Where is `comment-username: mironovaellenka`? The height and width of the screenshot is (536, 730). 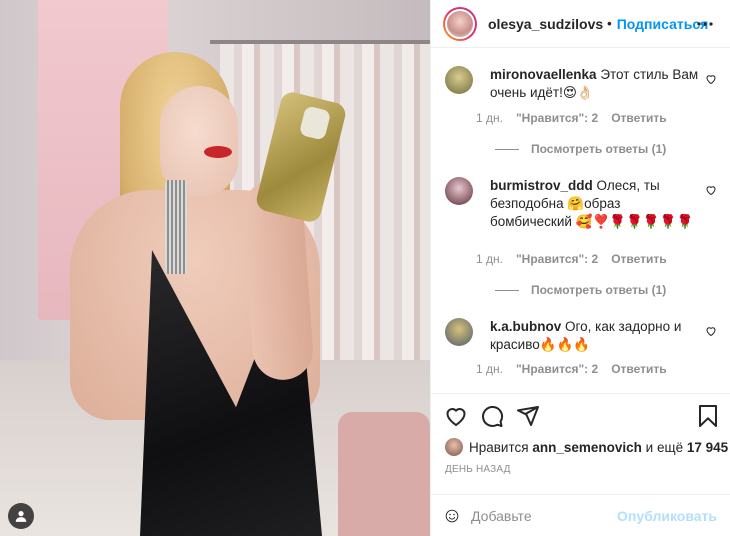 comment-username: mironovaellenka is located at coordinates (543, 74).